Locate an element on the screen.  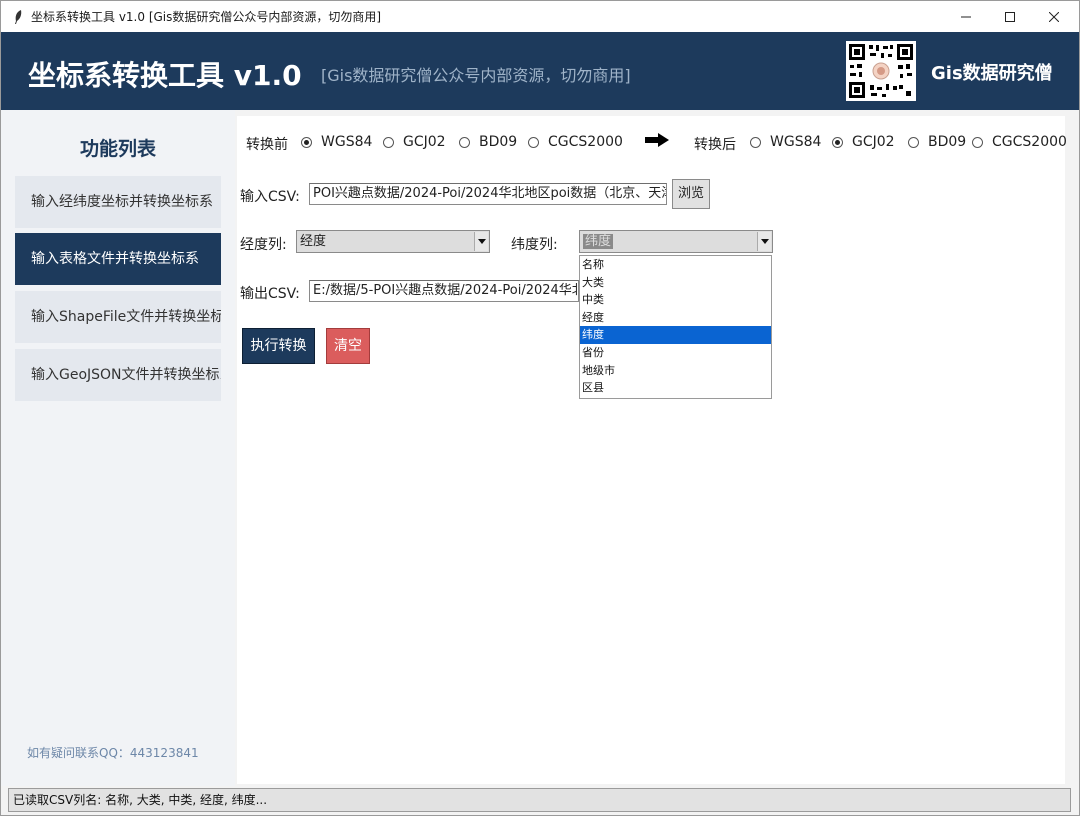
lat-column-dropdown-list: 名称 大类 中类 经度 纬度 省份 地级市 区县 is located at coordinates (675, 327).